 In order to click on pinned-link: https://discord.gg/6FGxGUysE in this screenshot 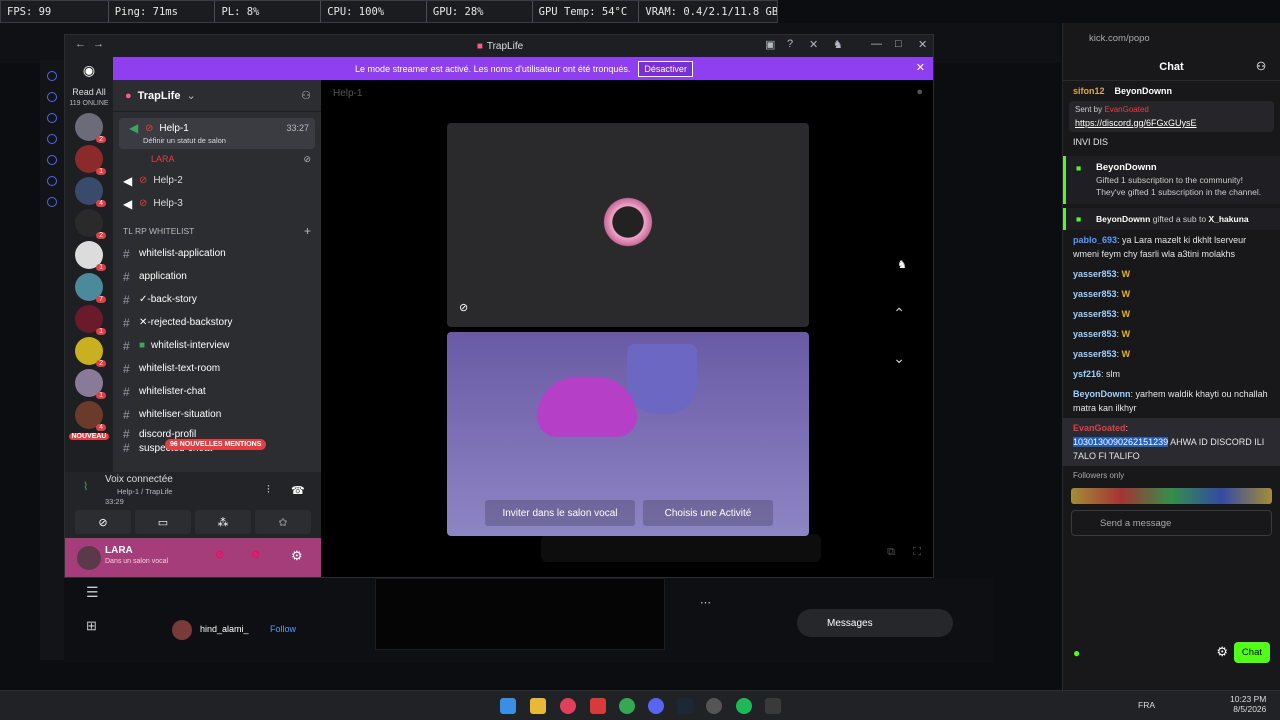, I will do `click(1171, 123)`.